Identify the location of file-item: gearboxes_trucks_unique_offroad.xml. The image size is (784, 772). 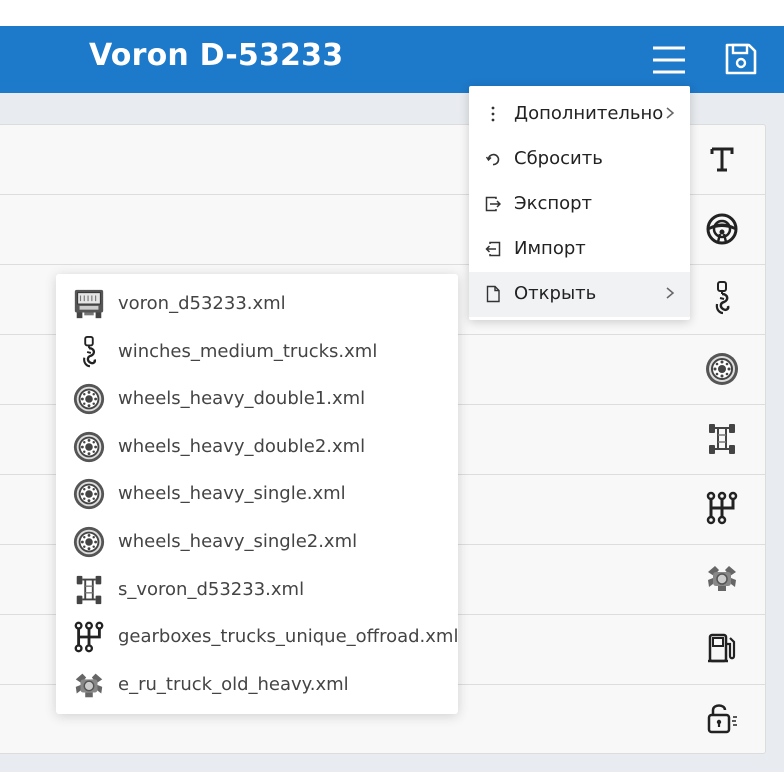
(257, 637).